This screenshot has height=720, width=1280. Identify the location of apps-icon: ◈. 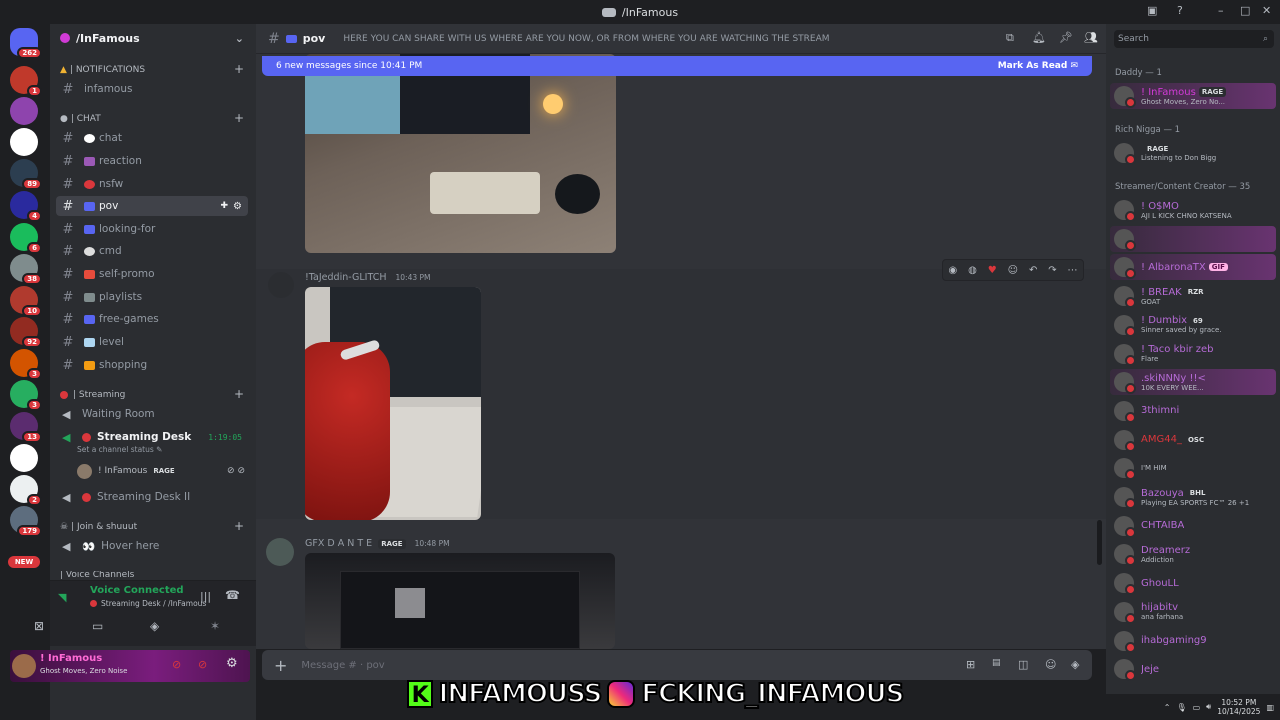
(1075, 664).